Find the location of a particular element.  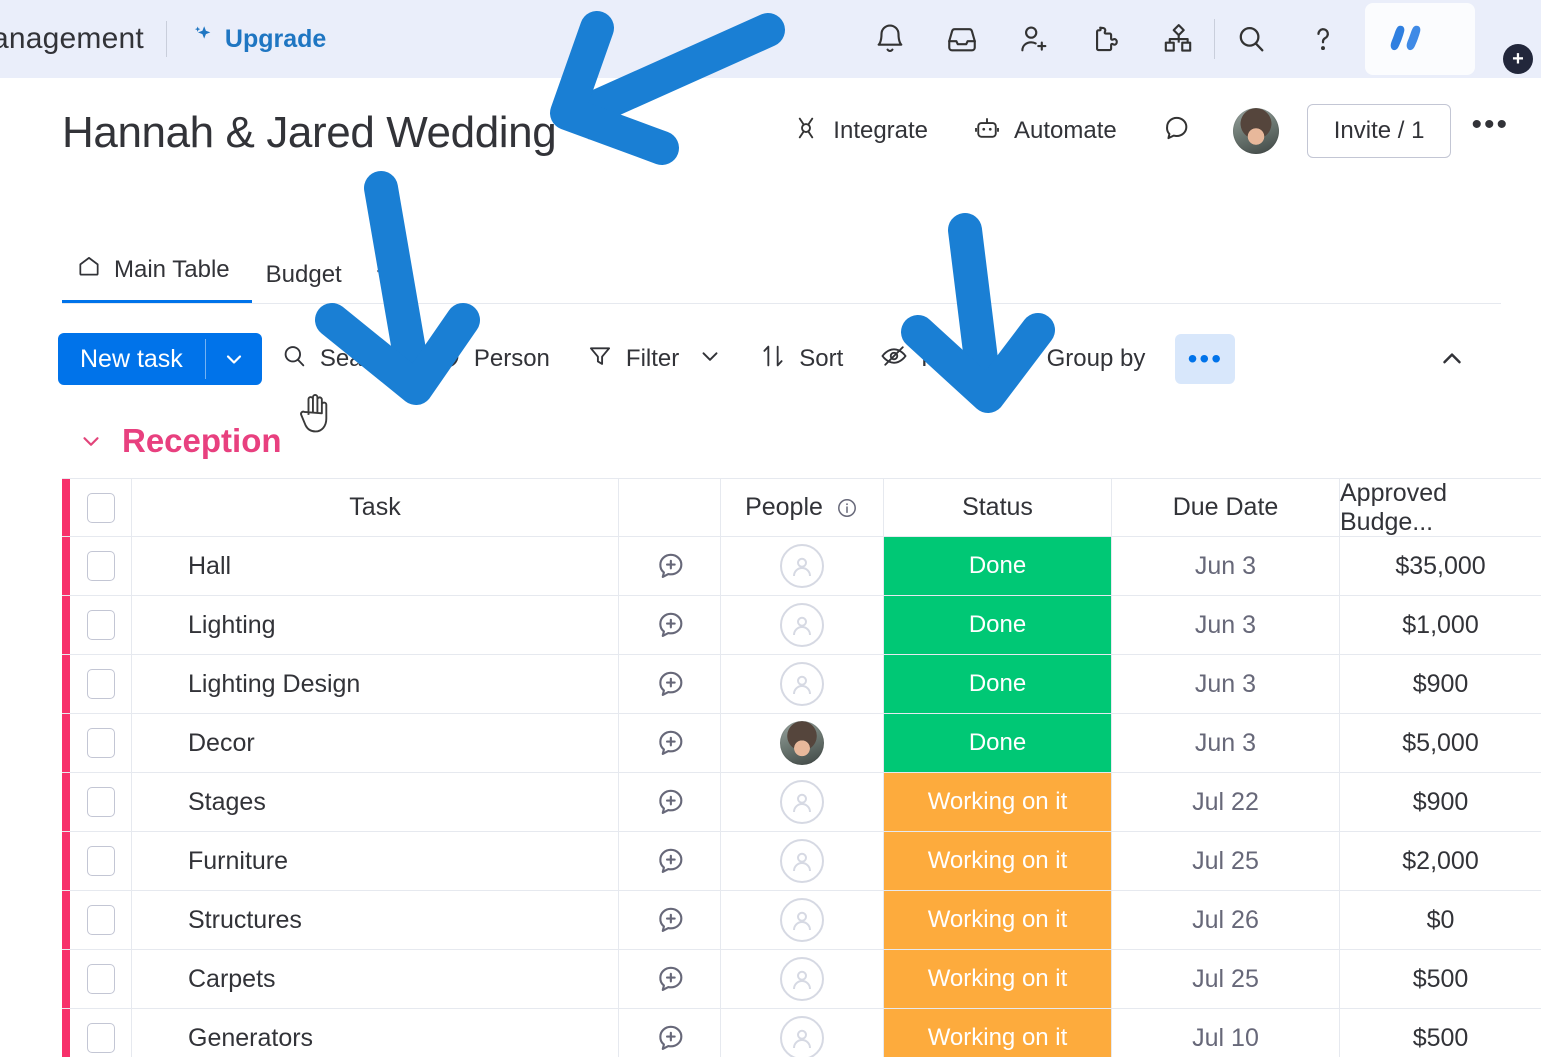

select-all-checkbox-cell is located at coordinates (101, 507).